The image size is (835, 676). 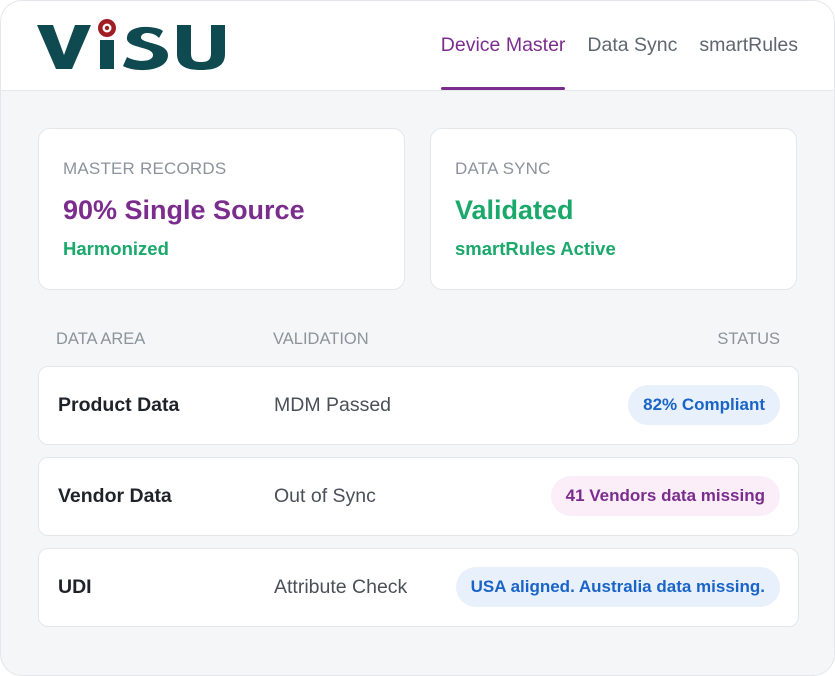 What do you see at coordinates (417, 46) in the screenshot?
I see `top-bar: Device Master Data Sync smartRules` at bounding box center [417, 46].